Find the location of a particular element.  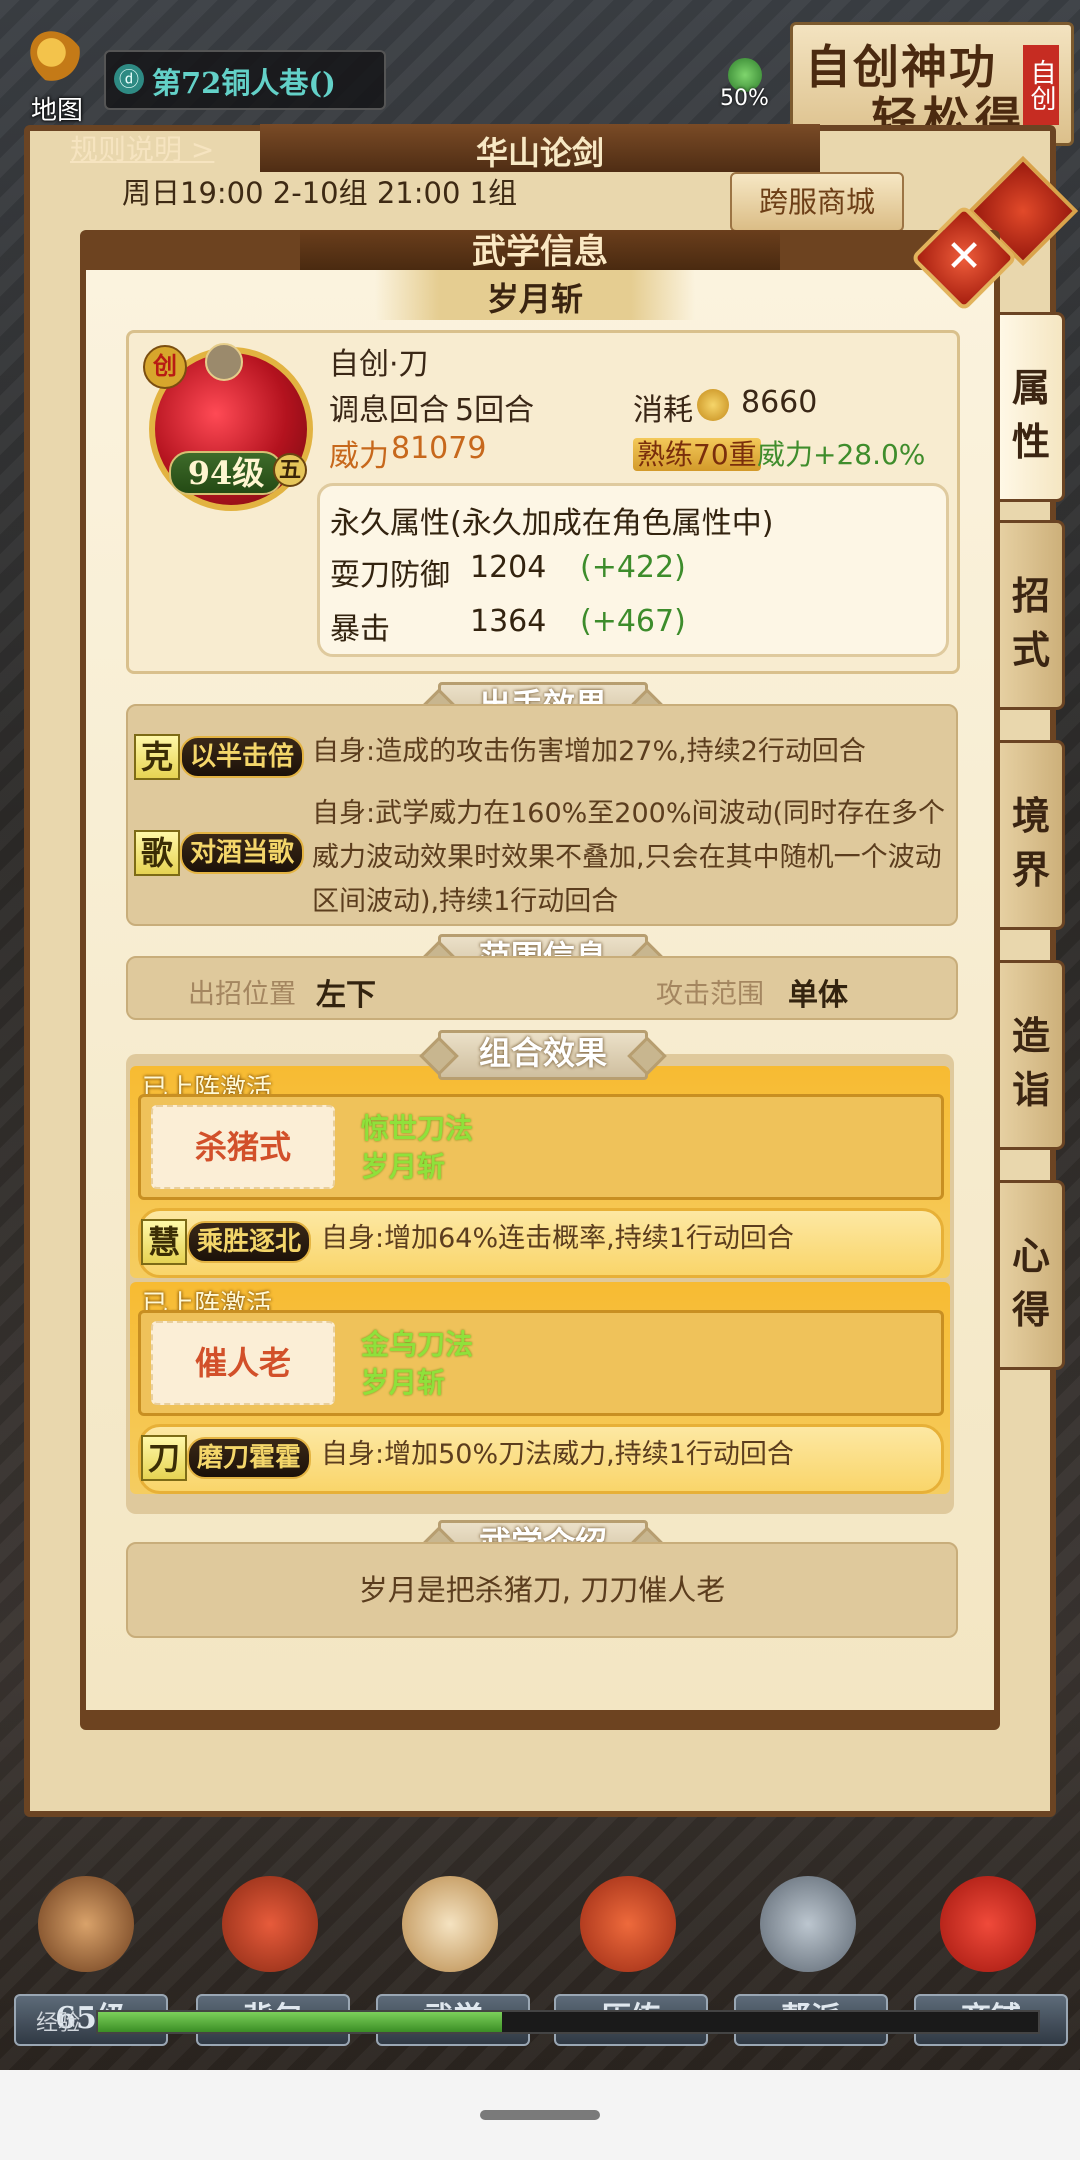

huashan-title: 华山论剑 is located at coordinates (539, 153).